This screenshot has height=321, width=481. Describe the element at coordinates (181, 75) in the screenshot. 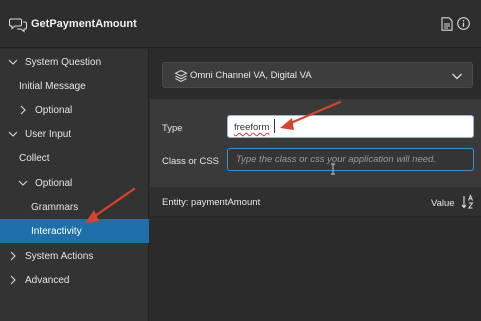

I see `layers-icon` at that location.